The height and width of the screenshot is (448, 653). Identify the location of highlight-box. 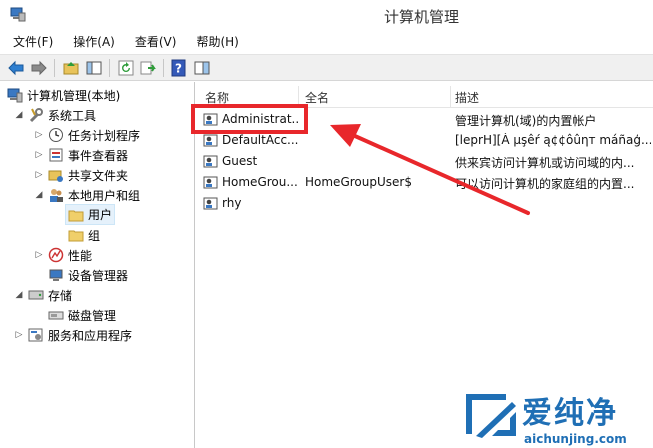
(249, 119).